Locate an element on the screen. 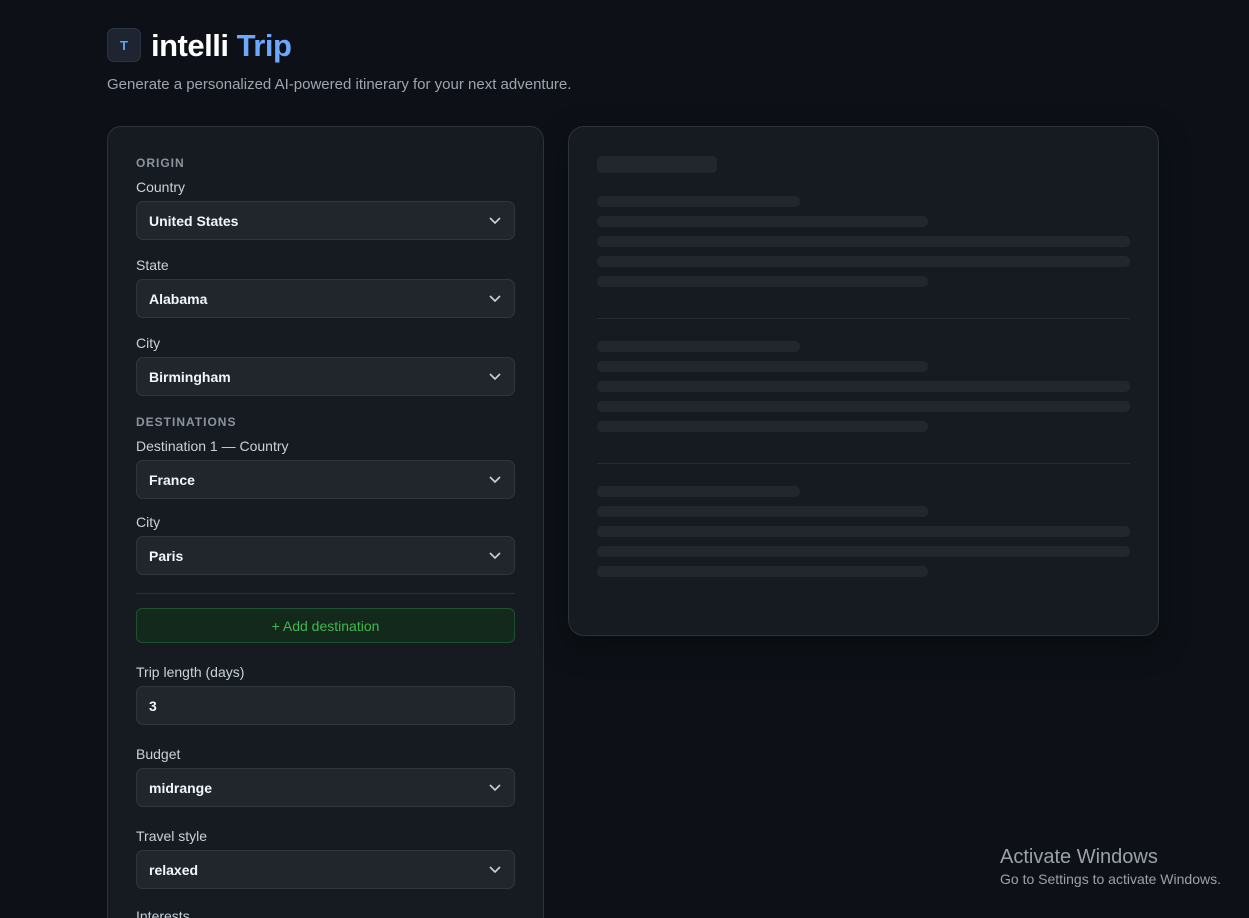 The image size is (1249, 918). origin-state-value: Alabama is located at coordinates (178, 298).